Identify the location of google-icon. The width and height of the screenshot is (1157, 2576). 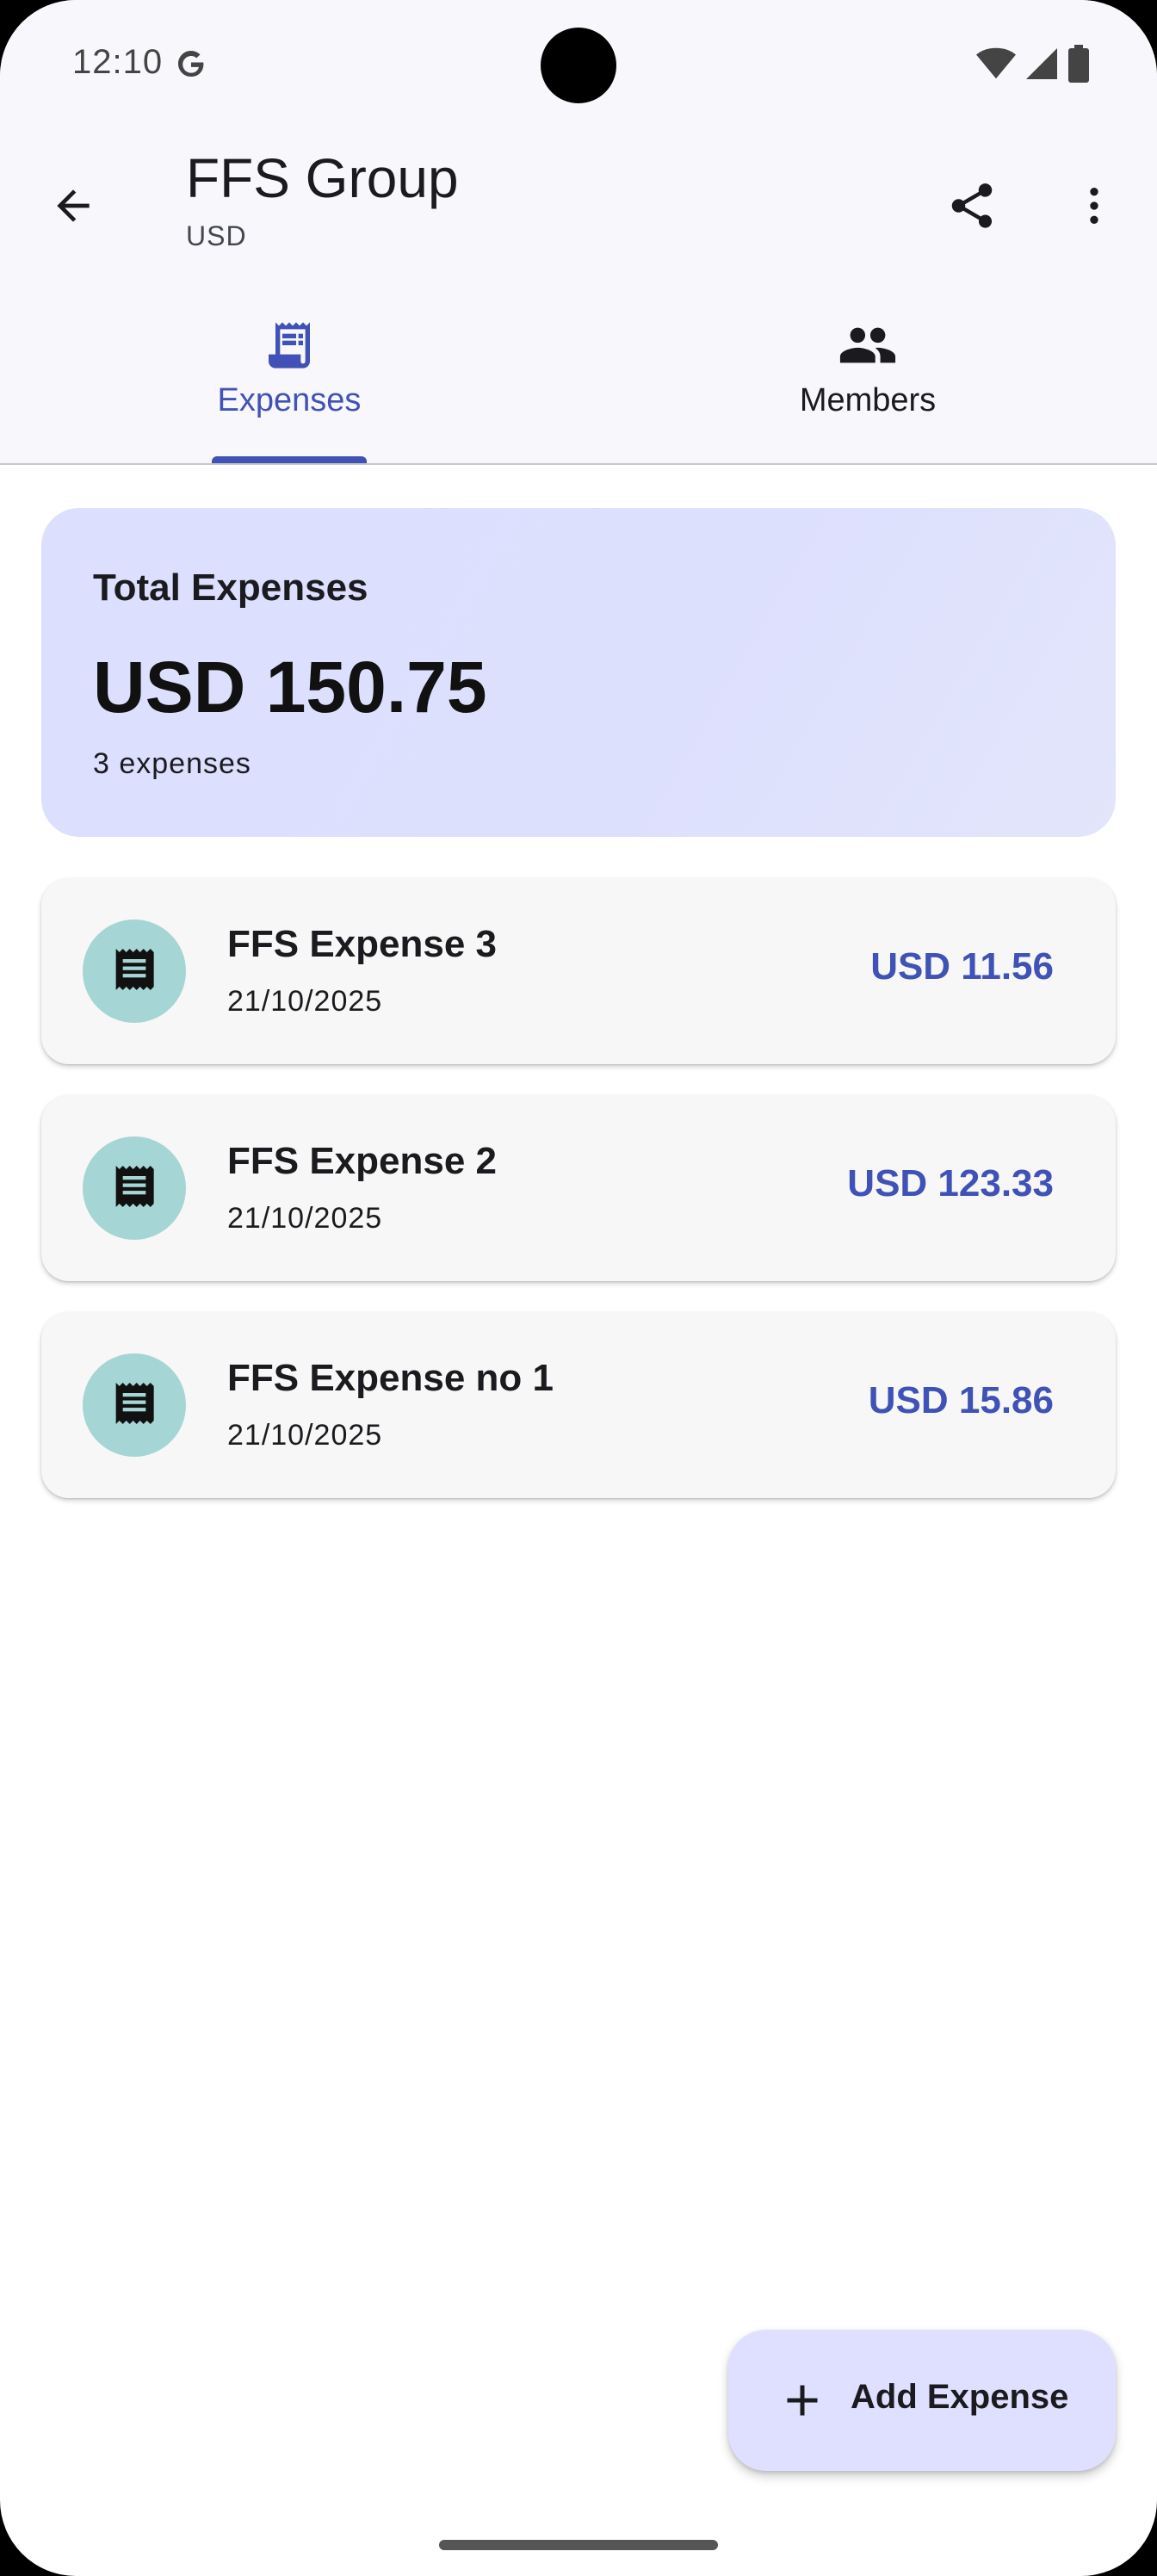
(191, 64).